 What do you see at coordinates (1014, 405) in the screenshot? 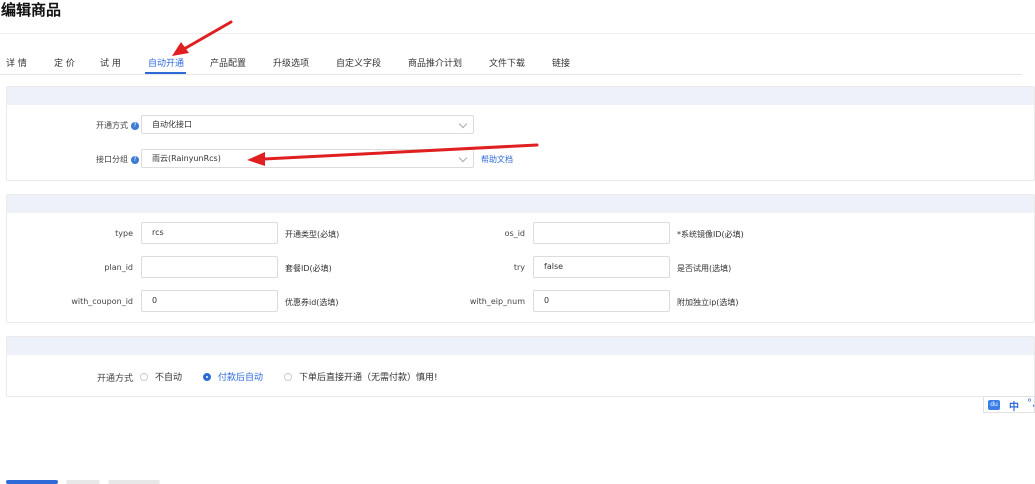
I see `ime-language-indicator: 中` at bounding box center [1014, 405].